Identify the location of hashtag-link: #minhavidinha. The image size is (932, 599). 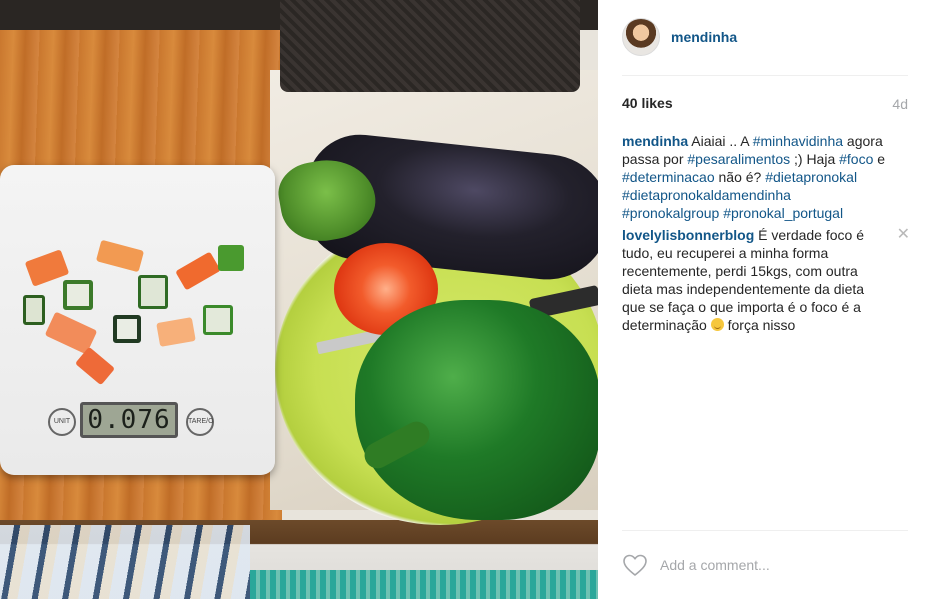
(798, 141).